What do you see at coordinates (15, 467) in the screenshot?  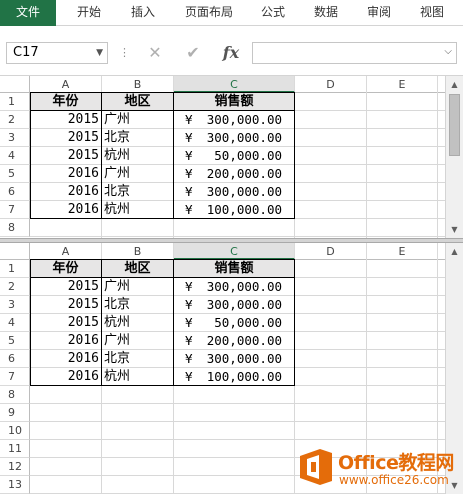 I see `row-header-12: 12` at bounding box center [15, 467].